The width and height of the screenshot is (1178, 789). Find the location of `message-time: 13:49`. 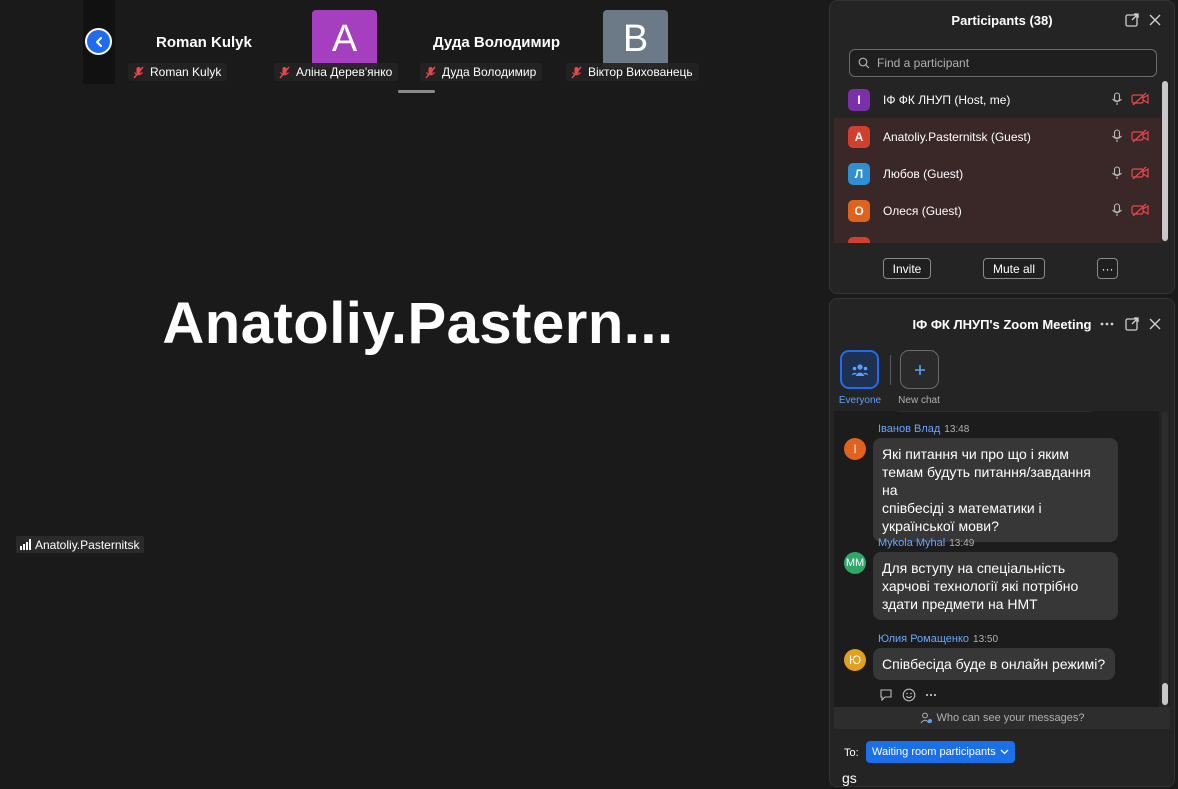

message-time: 13:49 is located at coordinates (962, 543).